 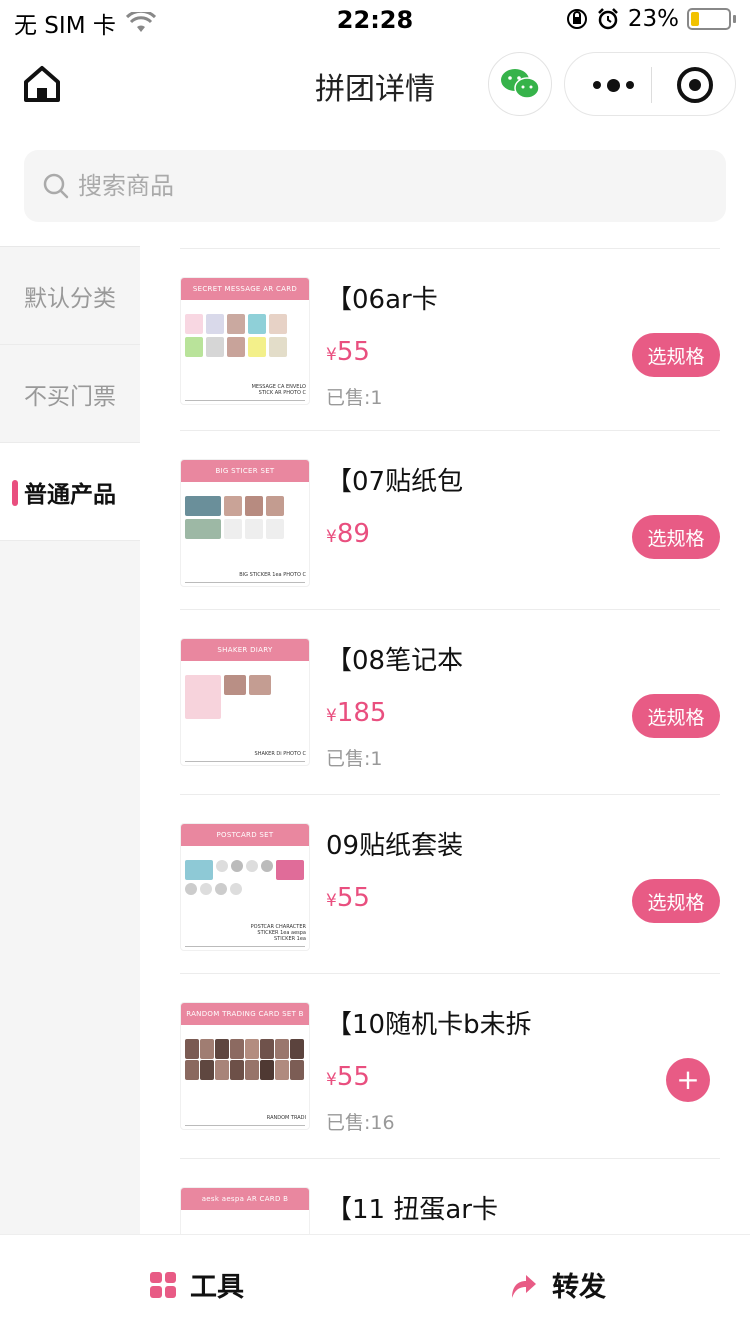 I want to click on thumbnail-title: SECRET MESSAGE AR CARD, so click(x=245, y=289).